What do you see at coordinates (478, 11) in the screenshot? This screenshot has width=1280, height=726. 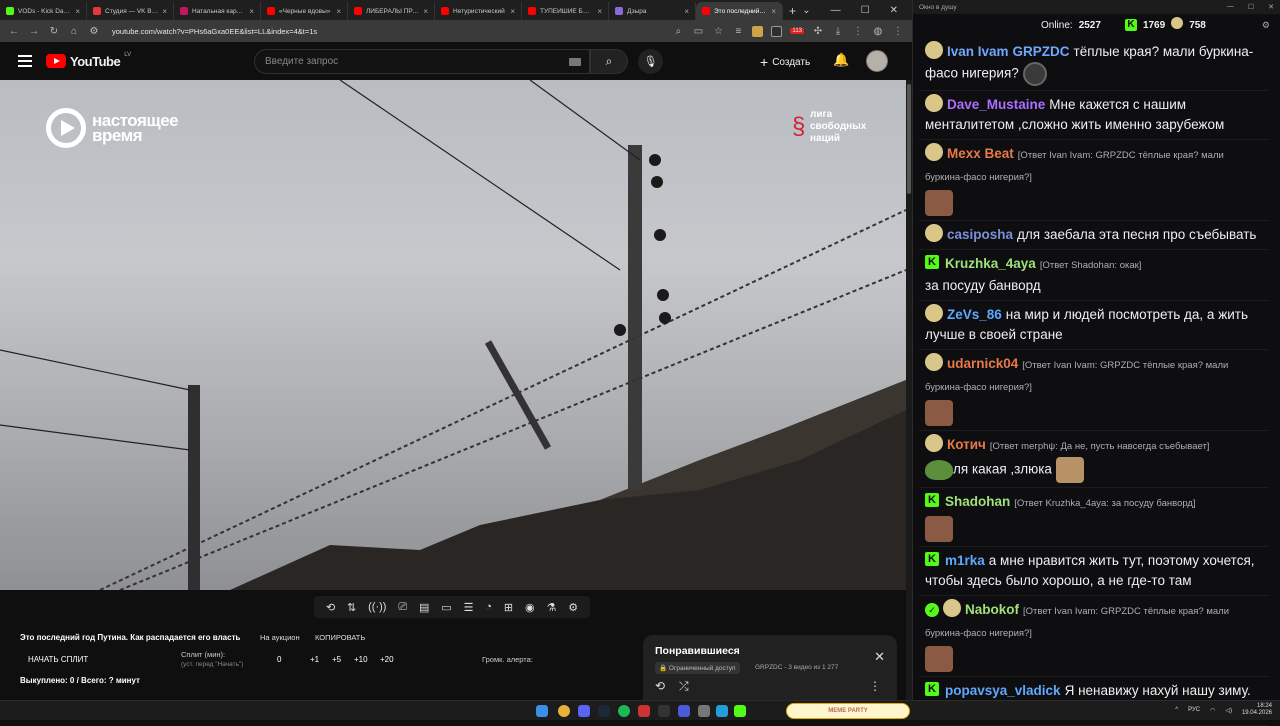 I see `browser-tab: Нетуристический ×` at bounding box center [478, 11].